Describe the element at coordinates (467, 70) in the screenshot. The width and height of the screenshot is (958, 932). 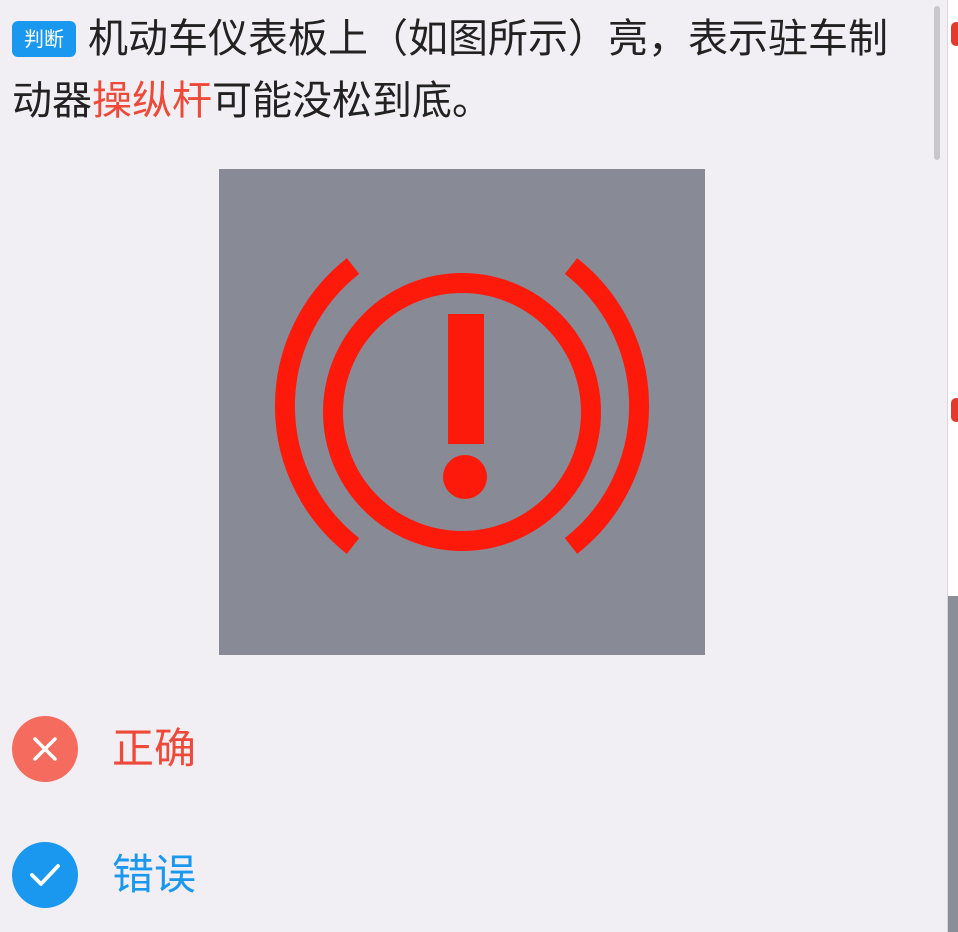
I see `question-text: 判断 机动车仪表板上（如图所示）亮，表示驻车制动器操纵杆可能没松到底。` at that location.